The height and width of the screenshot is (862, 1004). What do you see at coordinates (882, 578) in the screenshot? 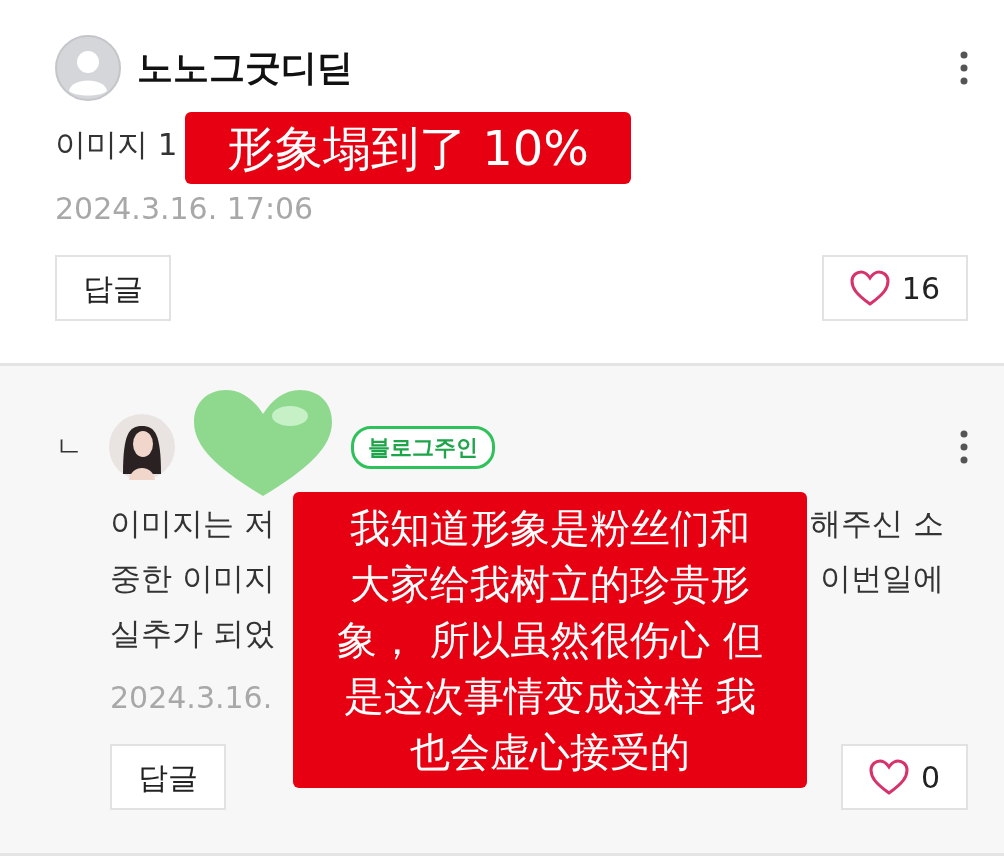
I see `comment-text: 이번일에` at bounding box center [882, 578].